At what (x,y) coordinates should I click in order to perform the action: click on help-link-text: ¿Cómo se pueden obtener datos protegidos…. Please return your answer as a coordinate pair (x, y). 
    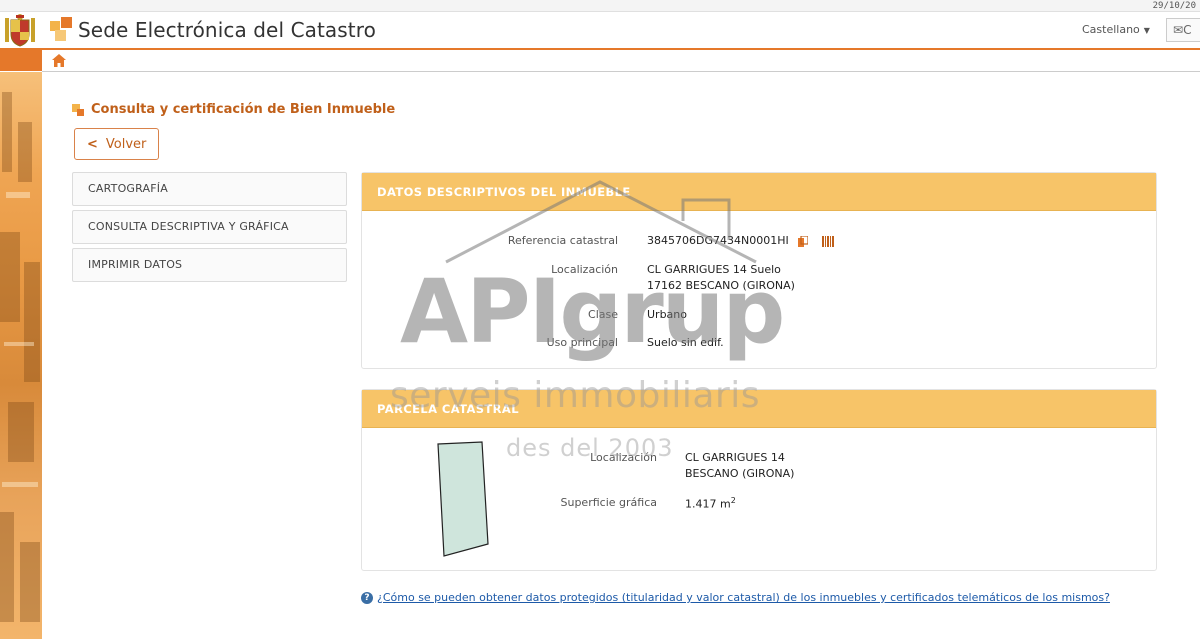
    Looking at the image, I should click on (743, 597).